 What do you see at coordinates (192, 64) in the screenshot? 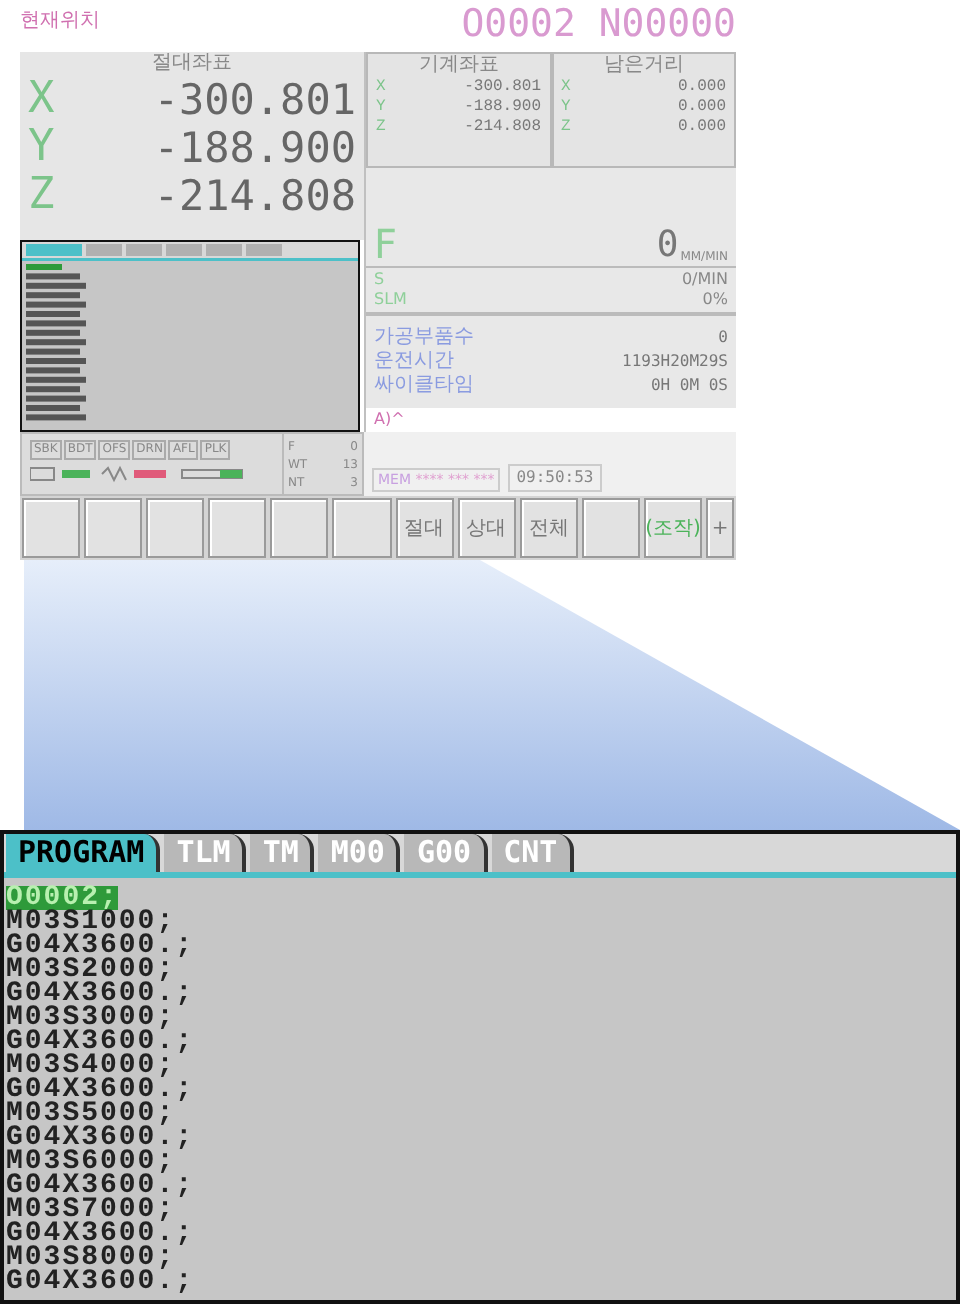
I see `panel-heading: 절대좌표` at bounding box center [192, 64].